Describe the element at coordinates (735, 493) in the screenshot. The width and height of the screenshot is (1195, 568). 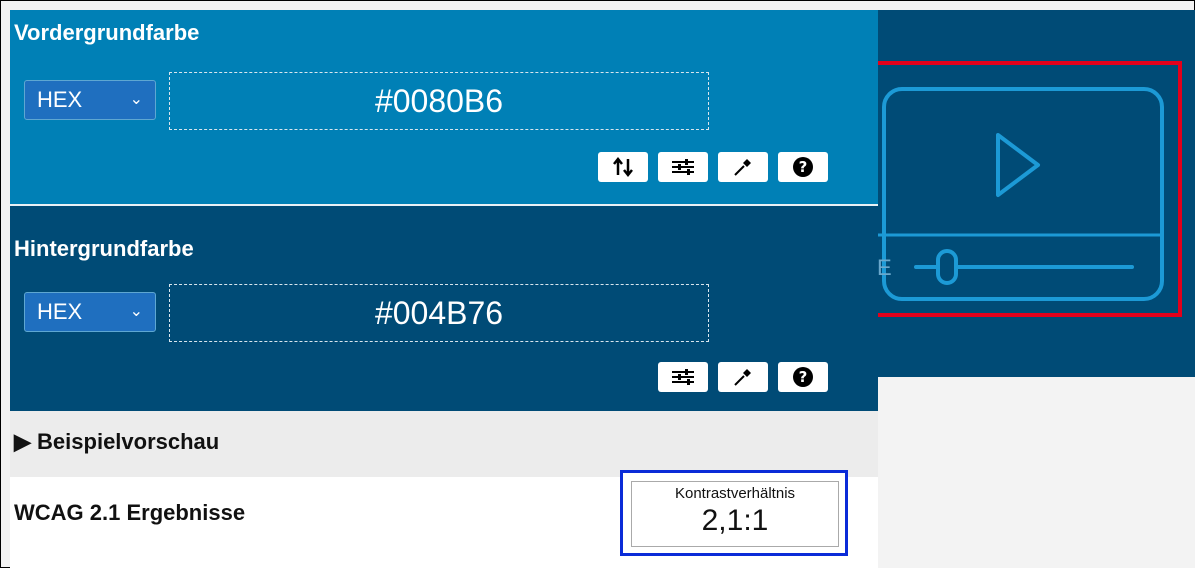
I see `contrast-ratio-label: Kontrastverhältnis` at that location.